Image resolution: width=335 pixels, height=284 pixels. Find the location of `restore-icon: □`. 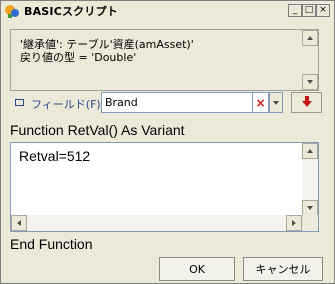

restore-icon: □ is located at coordinates (309, 10).